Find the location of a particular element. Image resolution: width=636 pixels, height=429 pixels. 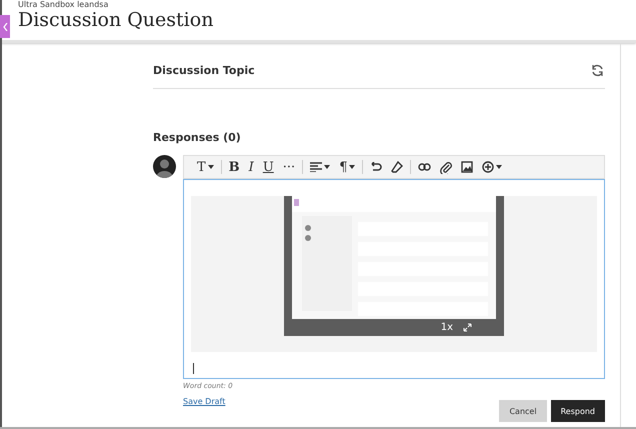

chevron-left-icon is located at coordinates (5, 26).